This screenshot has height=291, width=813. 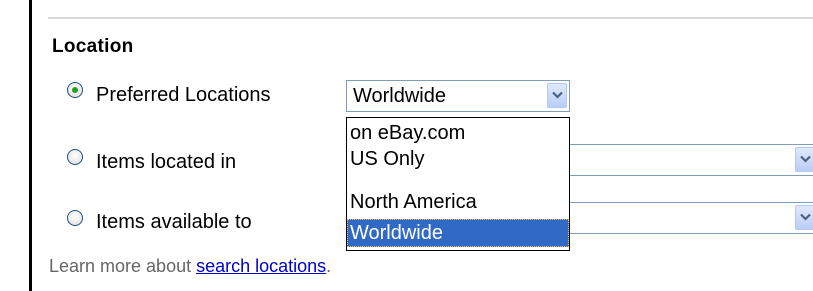 I want to click on search-locations-link: search locations, so click(x=261, y=266).